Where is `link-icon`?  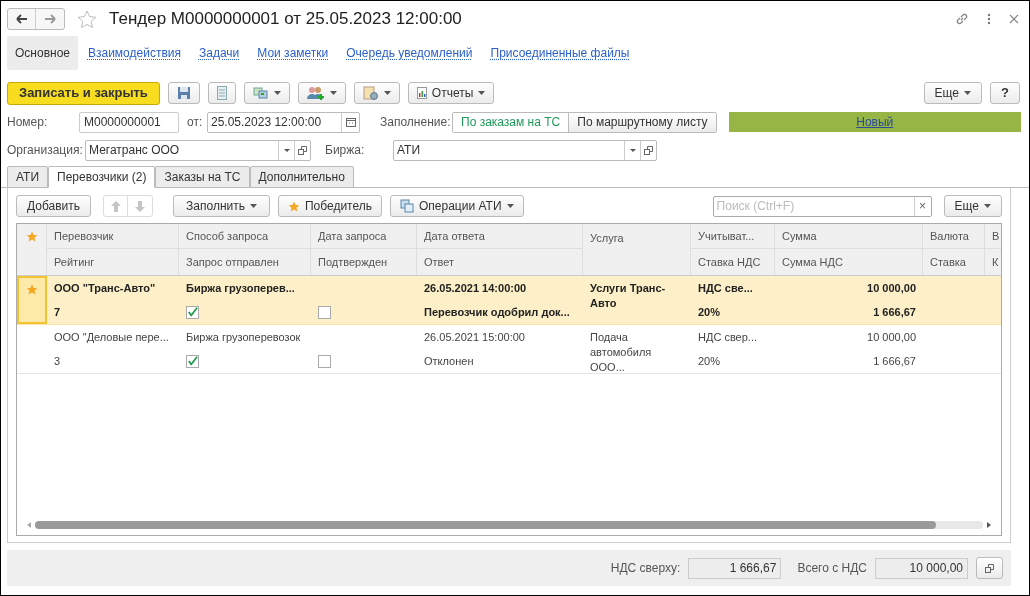 link-icon is located at coordinates (962, 19).